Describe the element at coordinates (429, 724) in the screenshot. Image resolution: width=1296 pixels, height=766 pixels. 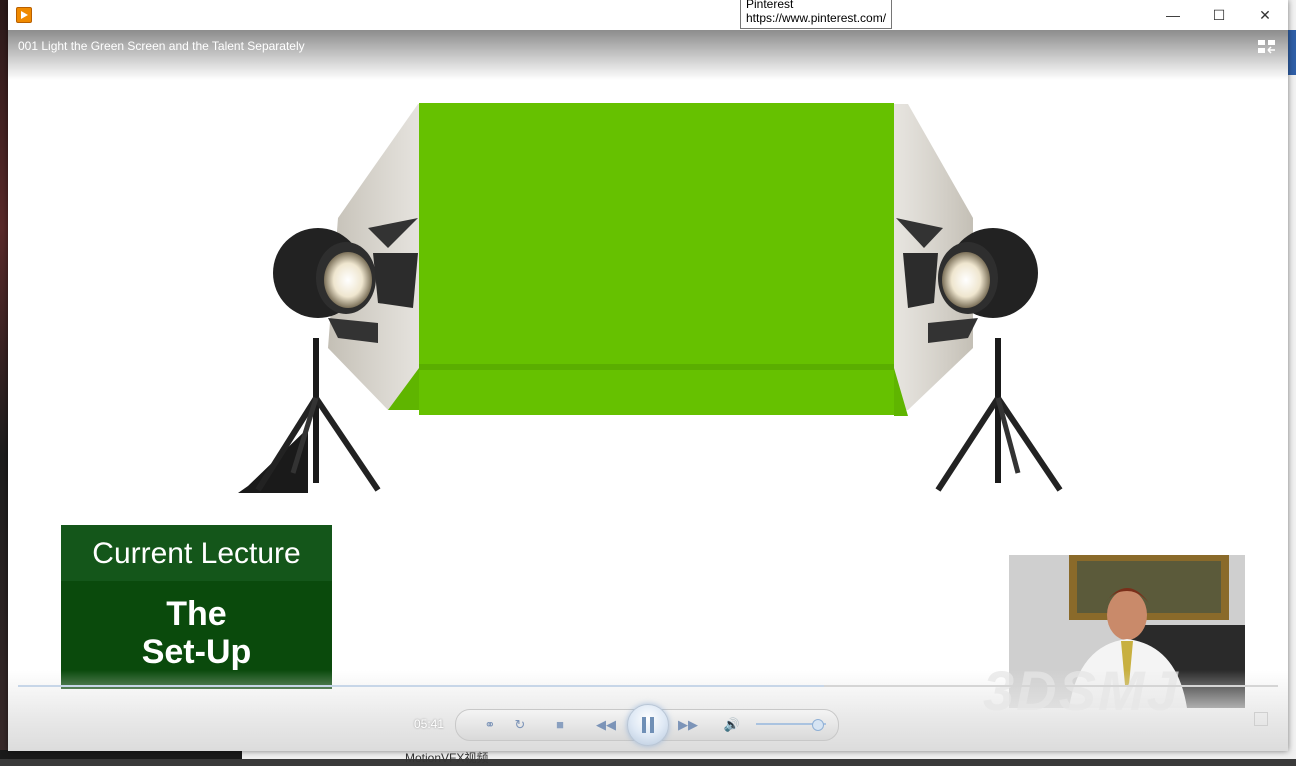
I see `current-time: 05:41` at that location.